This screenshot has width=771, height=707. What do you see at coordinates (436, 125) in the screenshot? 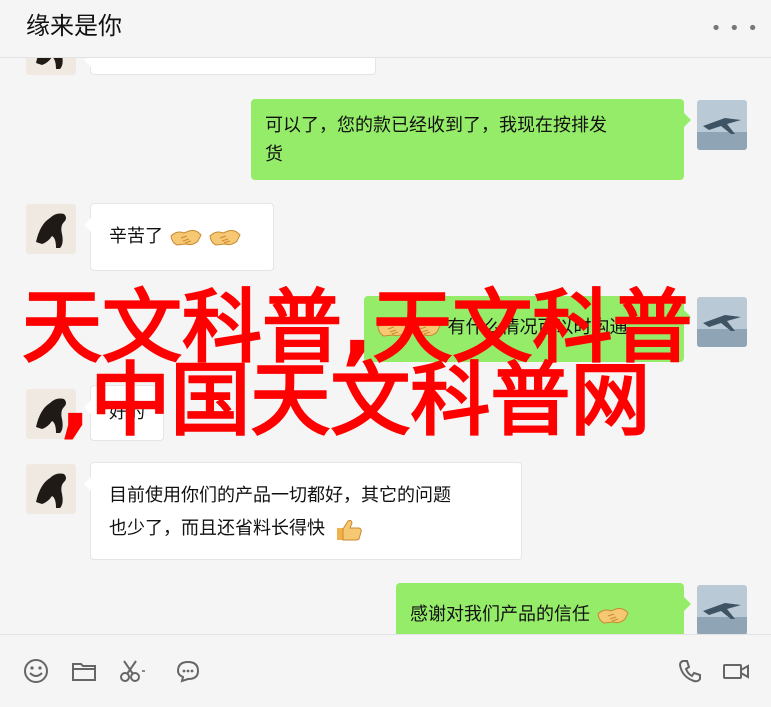
I see `message-text-line: 可以了，您的款已经收到了，我现在按排发` at bounding box center [436, 125].